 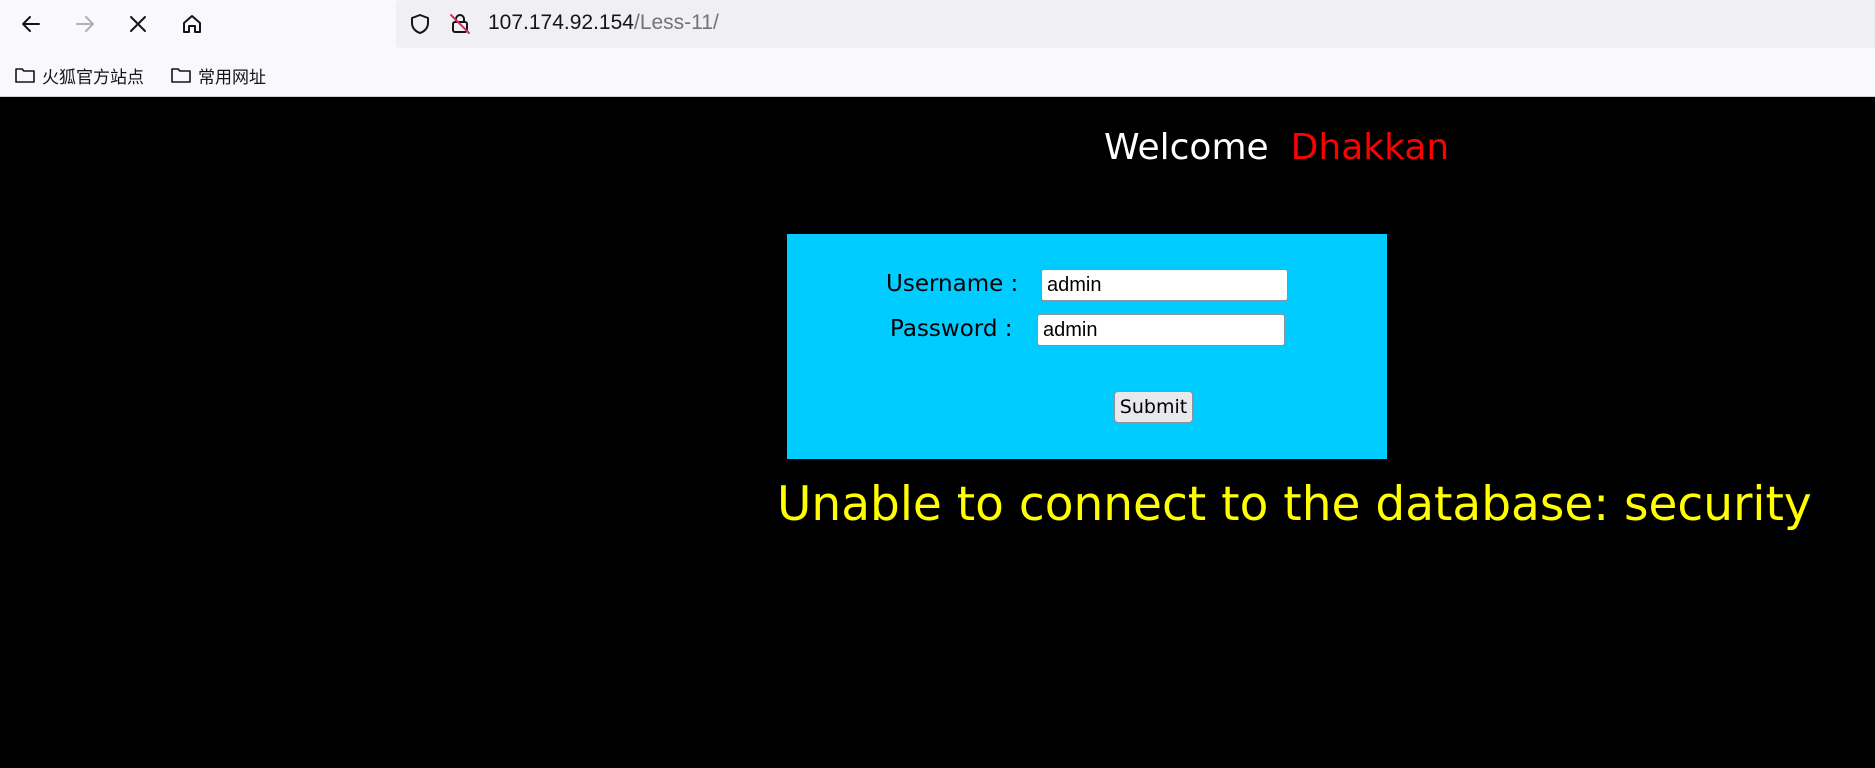 What do you see at coordinates (232, 77) in the screenshot?
I see `bookmark-label: 常用网址` at bounding box center [232, 77].